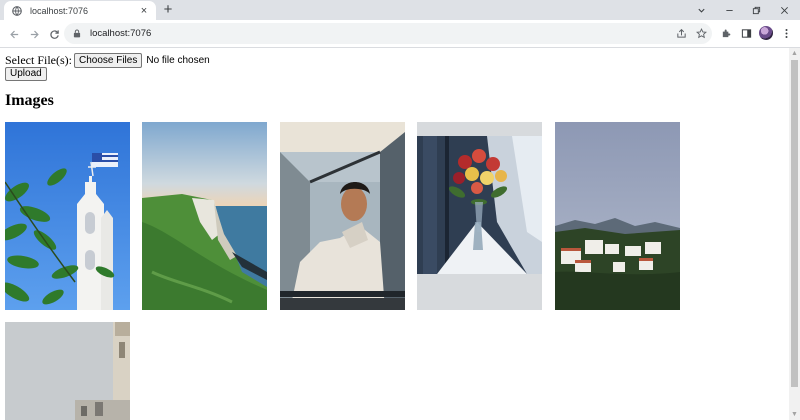 The width and height of the screenshot is (800, 420). I want to click on forward-arrow-icon, so click(34, 34).